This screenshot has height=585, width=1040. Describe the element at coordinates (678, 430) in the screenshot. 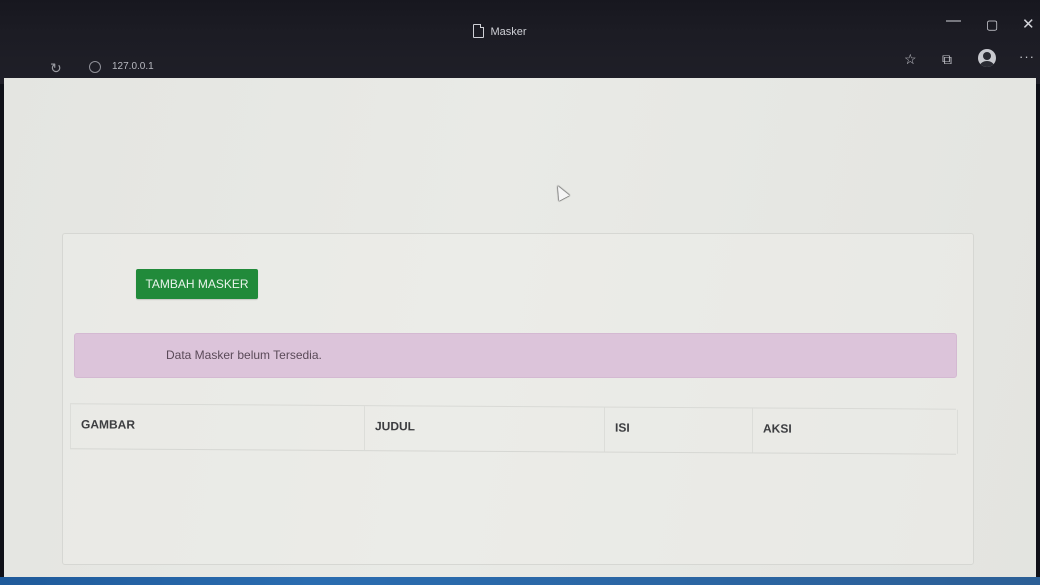

I see `column-header-isi: ISI` at that location.